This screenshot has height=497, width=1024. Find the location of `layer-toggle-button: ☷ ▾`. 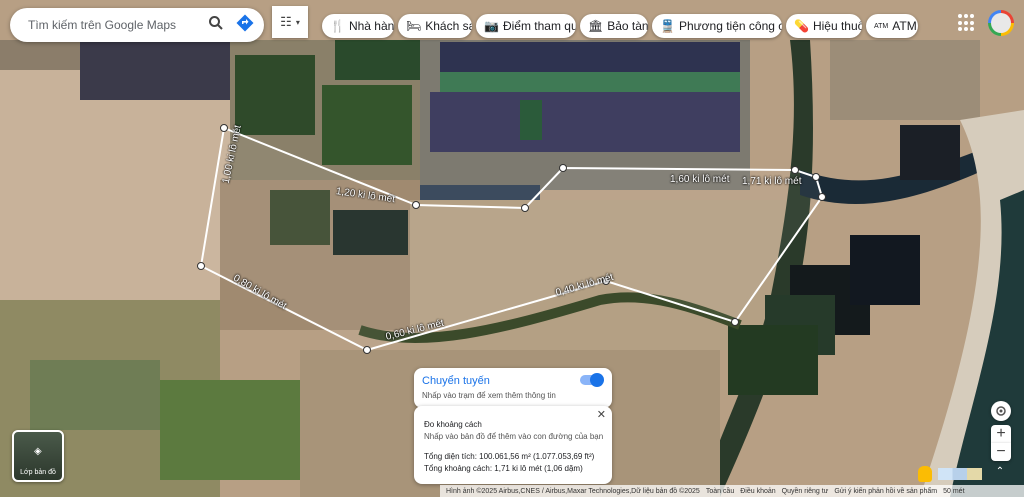

layer-toggle-button: ☷ ▾ is located at coordinates (290, 22).